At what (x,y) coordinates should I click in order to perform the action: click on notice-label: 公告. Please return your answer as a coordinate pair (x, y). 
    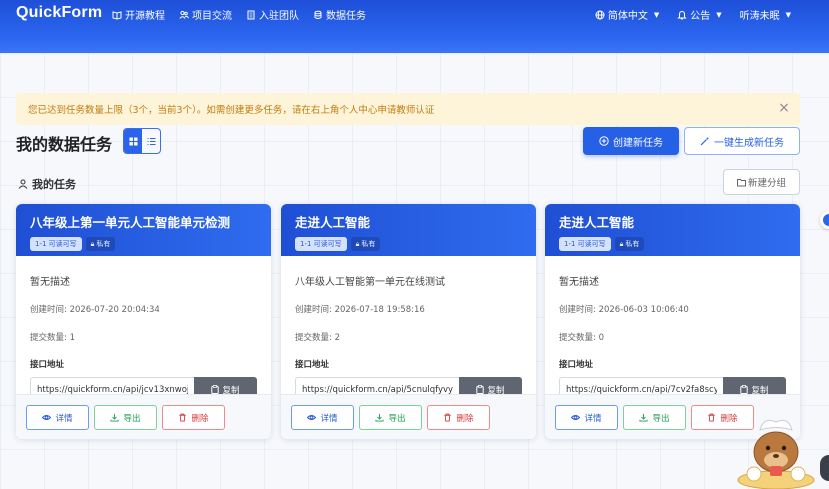
    Looking at the image, I should click on (700, 16).